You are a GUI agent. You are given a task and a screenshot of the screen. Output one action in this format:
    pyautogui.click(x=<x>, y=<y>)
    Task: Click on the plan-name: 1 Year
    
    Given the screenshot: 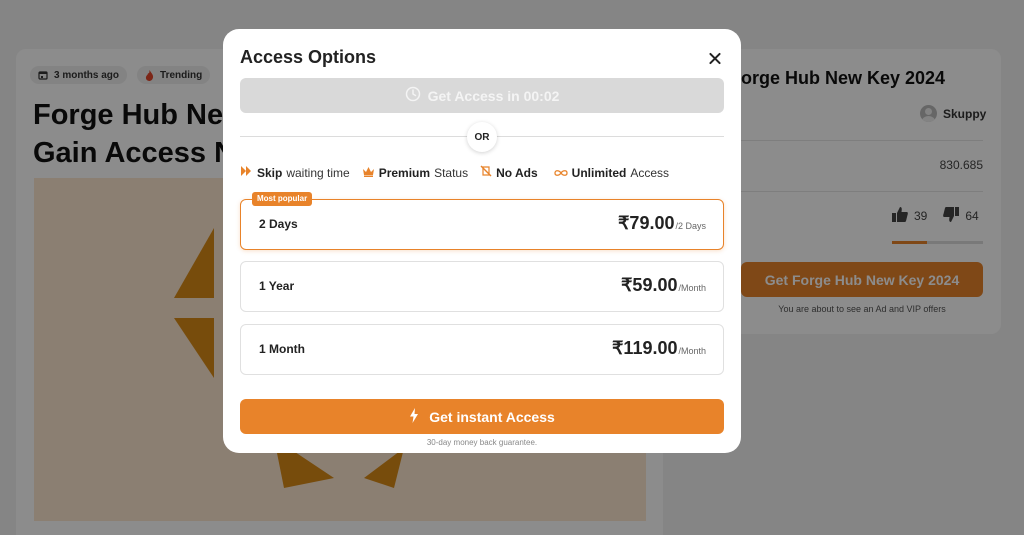 What is the action you would take?
    pyautogui.click(x=277, y=286)
    